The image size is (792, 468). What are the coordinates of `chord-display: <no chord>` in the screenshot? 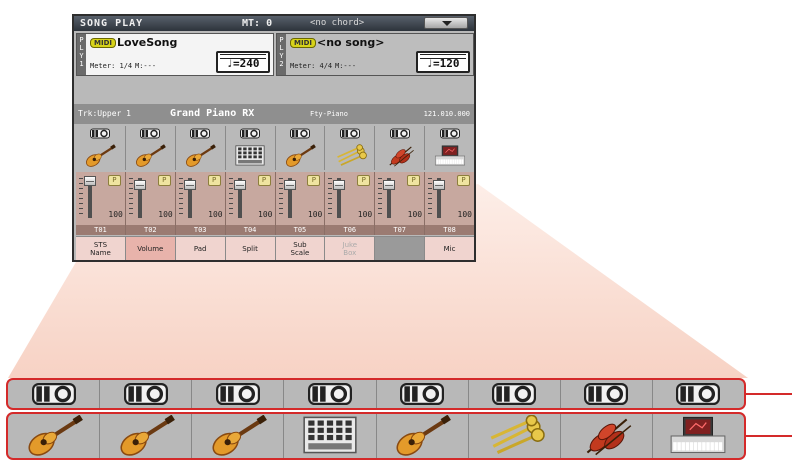 It's located at (337, 23).